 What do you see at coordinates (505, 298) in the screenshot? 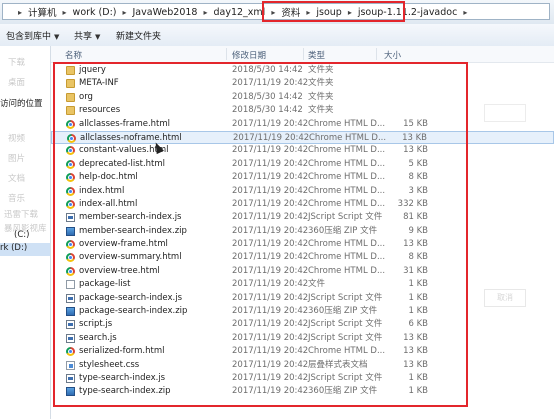
I see `ghost-cancel-button: 取消` at bounding box center [505, 298].